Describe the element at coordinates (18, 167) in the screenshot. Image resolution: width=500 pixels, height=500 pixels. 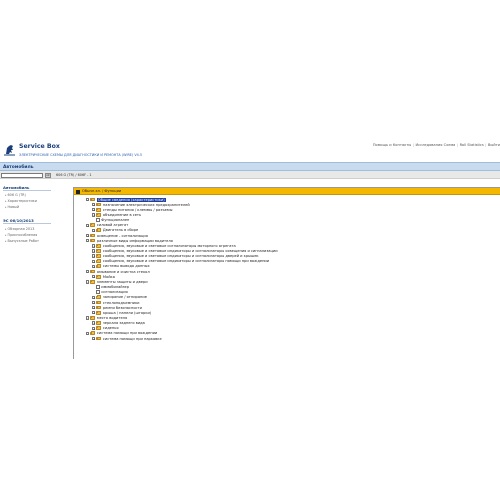
I see `section-bar-title: Автомобиль` at that location.